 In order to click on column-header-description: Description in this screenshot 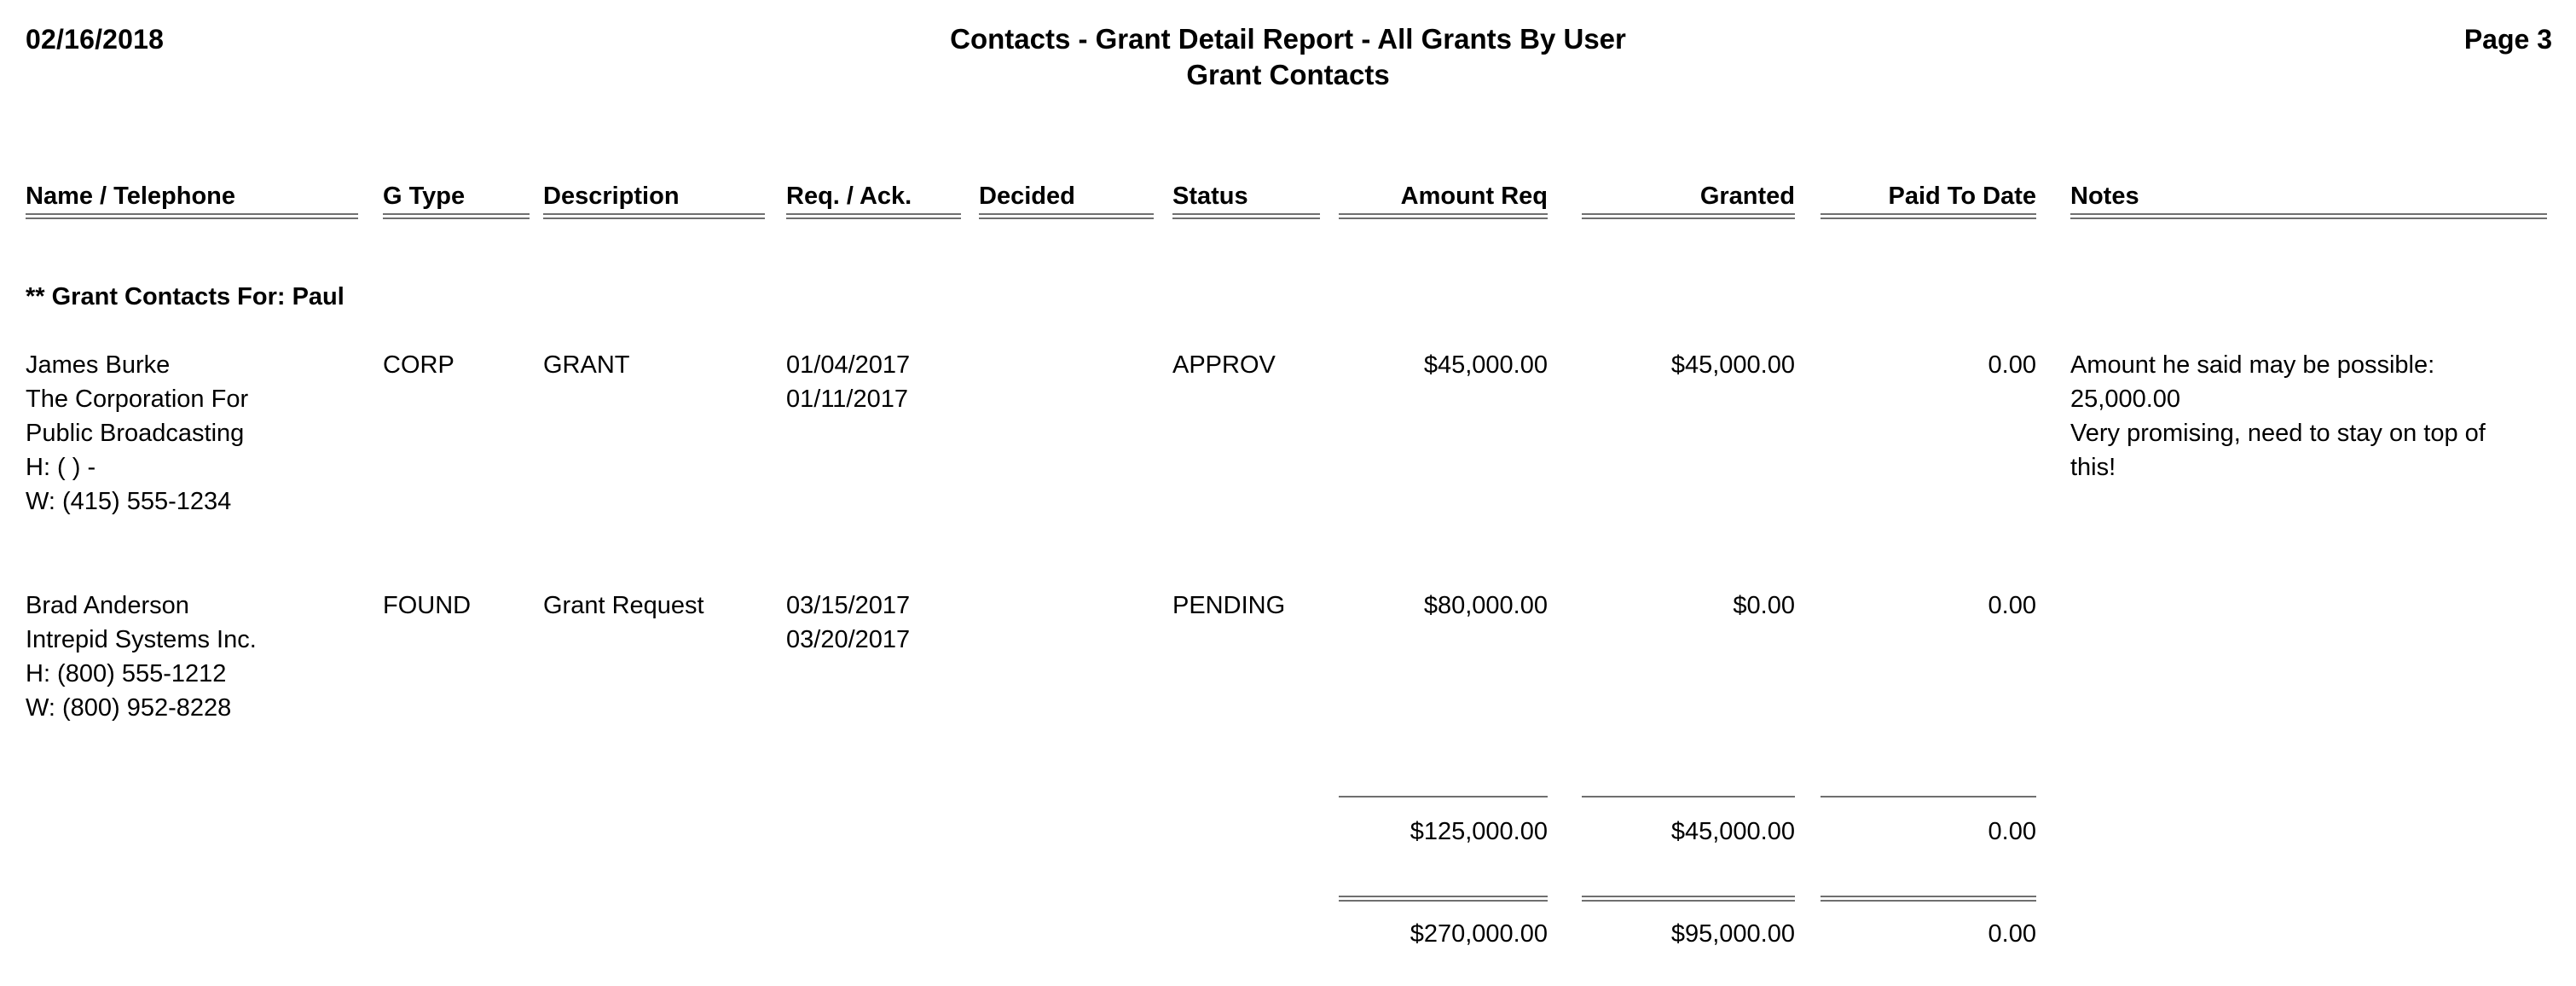, I will do `click(611, 196)`.